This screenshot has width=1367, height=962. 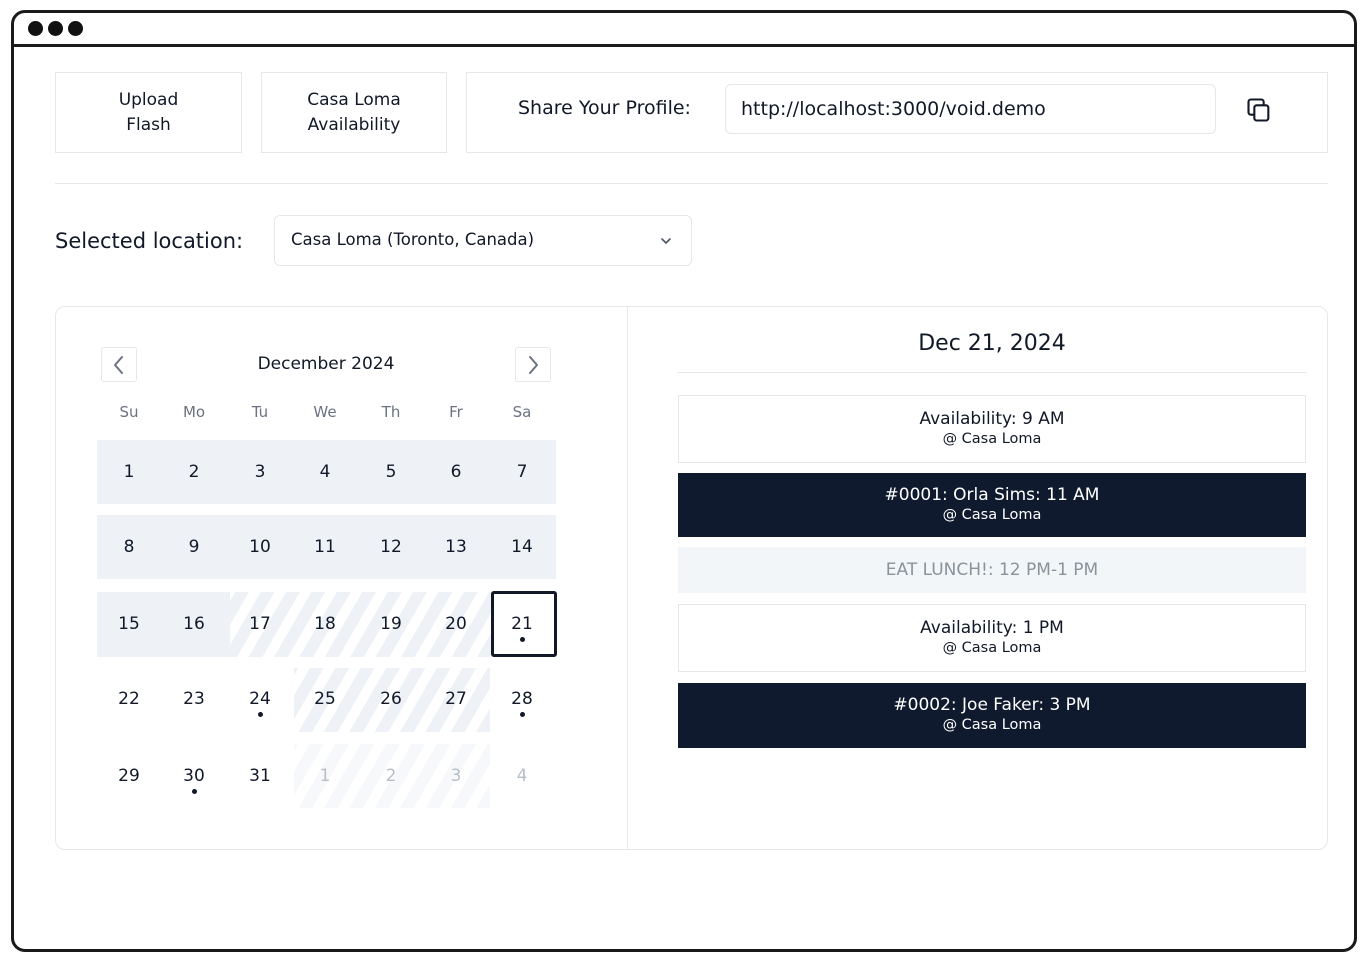 I want to click on calendar-day: 26, so click(x=391, y=699).